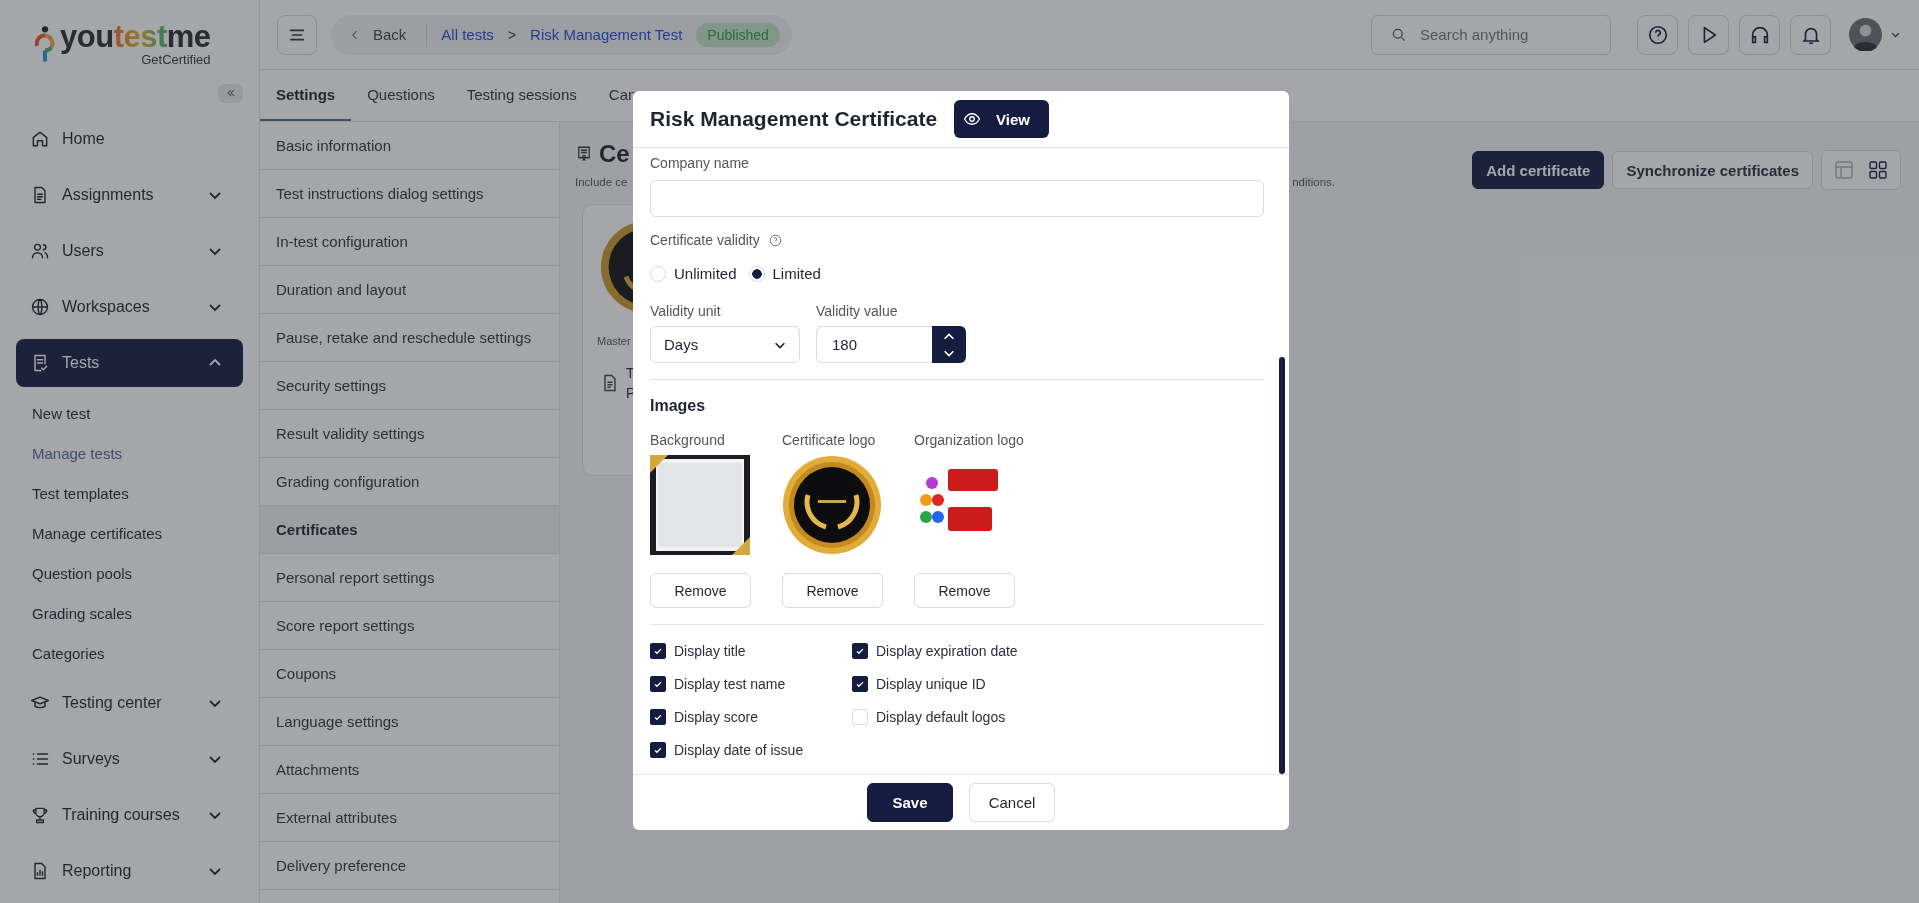  Describe the element at coordinates (409, 578) in the screenshot. I see `settings-menu-item: Personal report settings` at that location.